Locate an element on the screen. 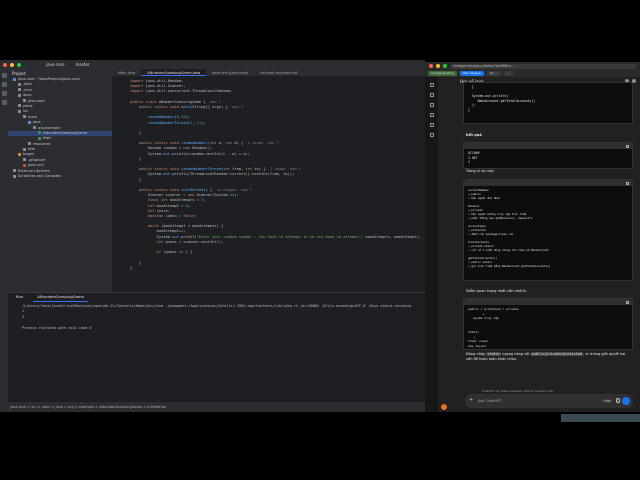  editor-tab: ext-test-myclass.md is located at coordinates (278, 72).